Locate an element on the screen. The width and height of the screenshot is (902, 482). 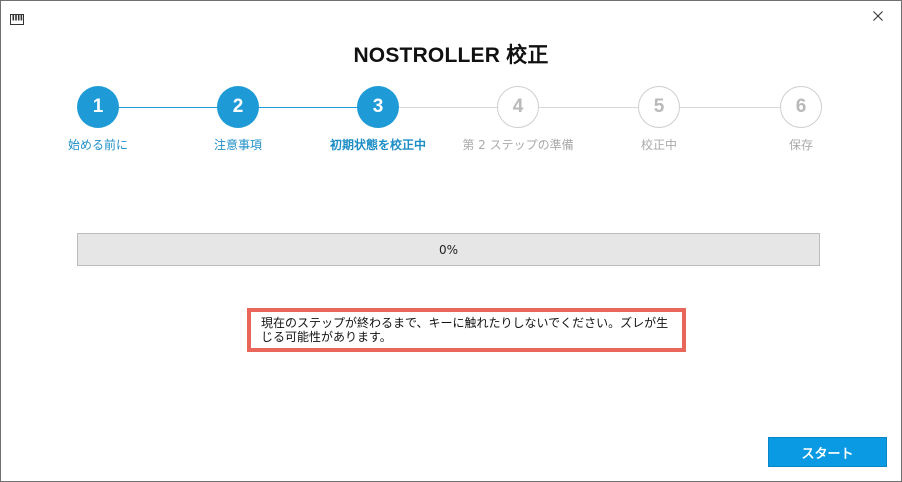
close-icon is located at coordinates (878, 16).